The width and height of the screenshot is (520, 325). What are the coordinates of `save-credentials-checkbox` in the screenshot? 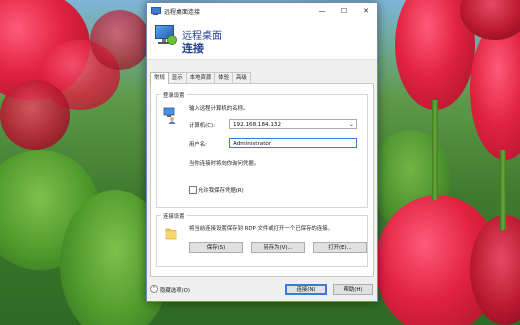 It's located at (193, 190).